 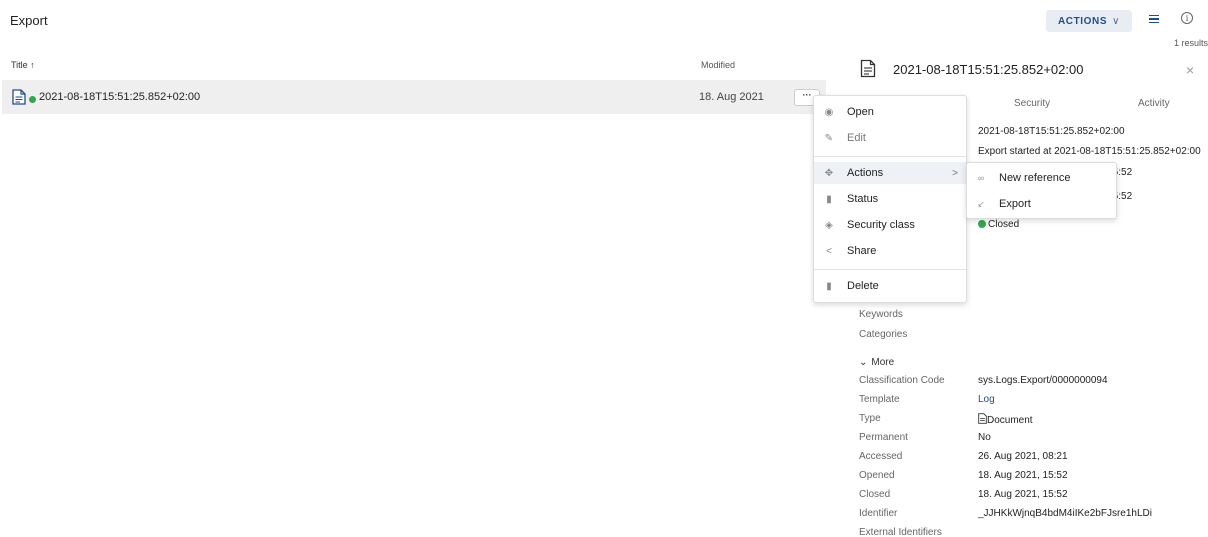 What do you see at coordinates (982, 224) in the screenshot?
I see `check-circle-icon` at bounding box center [982, 224].